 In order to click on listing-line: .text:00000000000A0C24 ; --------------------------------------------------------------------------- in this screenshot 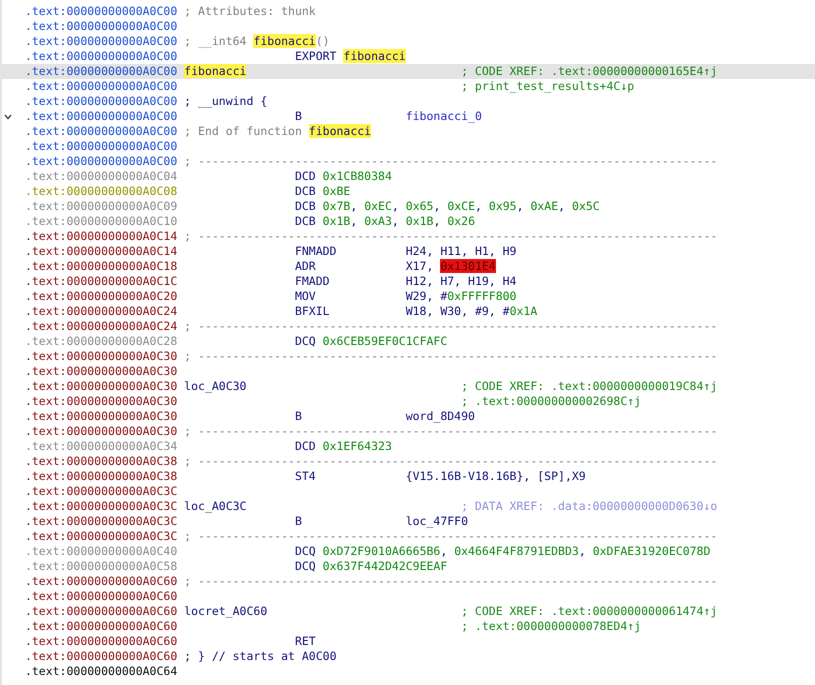, I will do `click(408, 326)`.